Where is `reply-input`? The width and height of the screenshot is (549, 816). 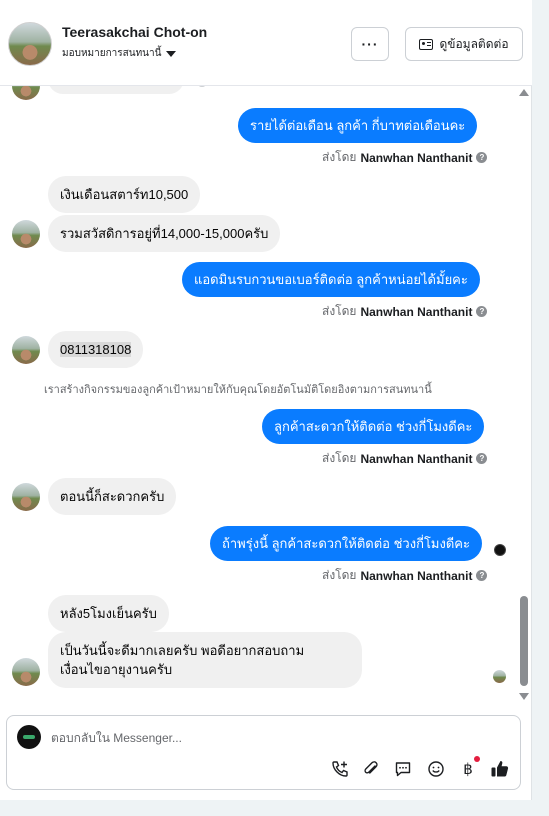
reply-input is located at coordinates (271, 738).